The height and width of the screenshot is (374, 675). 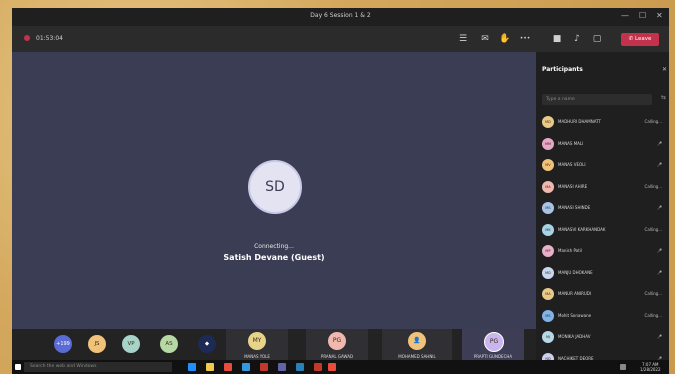 What do you see at coordinates (417, 356) in the screenshot?
I see `tile-name: MOHAMED SAHNIL` at bounding box center [417, 356].